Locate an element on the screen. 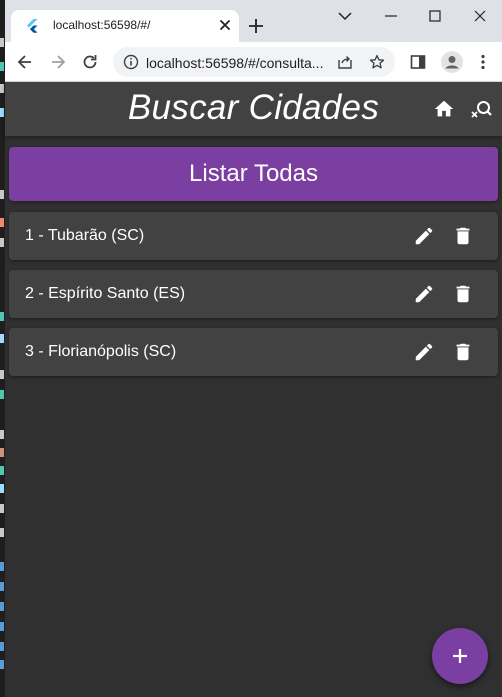 The width and height of the screenshot is (502, 697). page-title: Buscar Cidades is located at coordinates (253, 107).